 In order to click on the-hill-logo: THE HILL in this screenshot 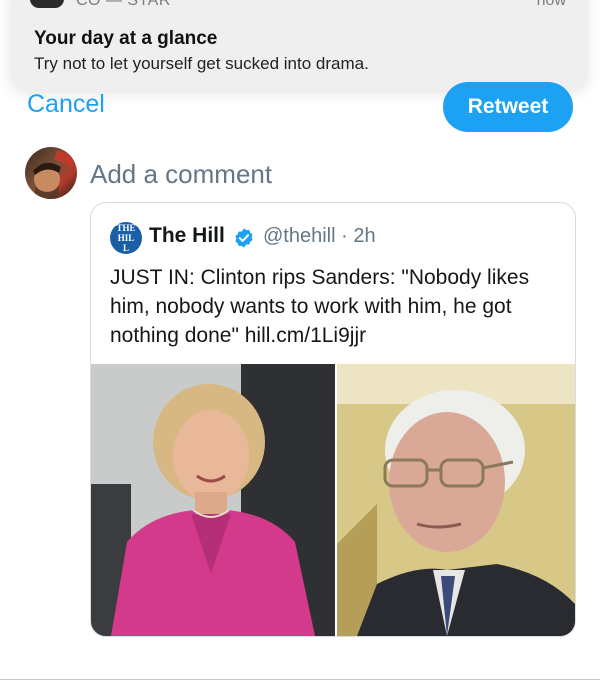, I will do `click(126, 238)`.